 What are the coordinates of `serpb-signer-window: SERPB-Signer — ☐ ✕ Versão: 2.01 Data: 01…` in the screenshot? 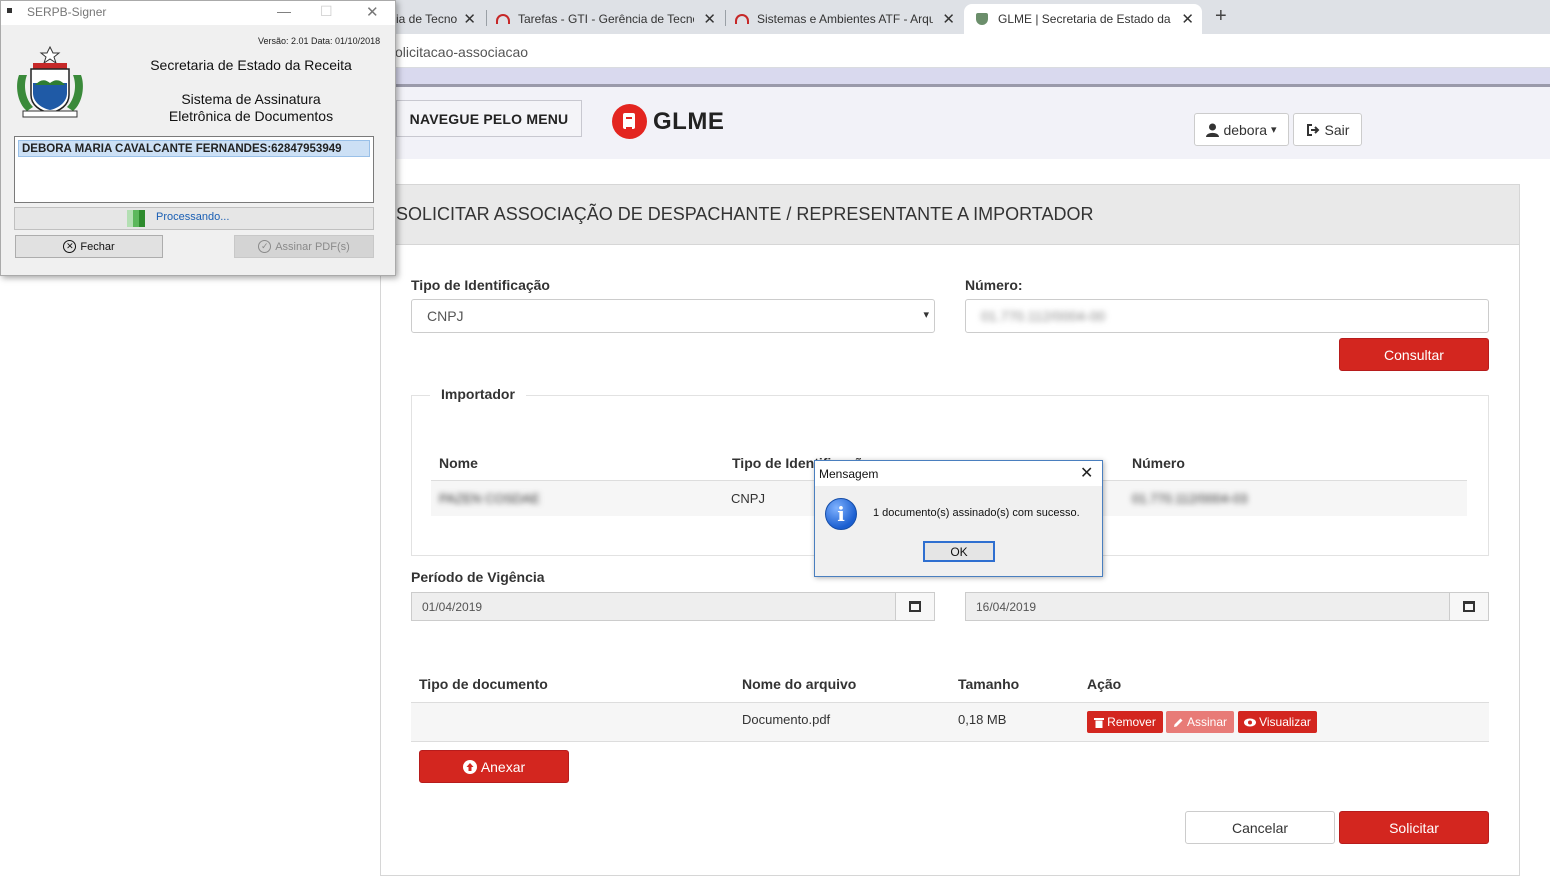 It's located at (198, 138).